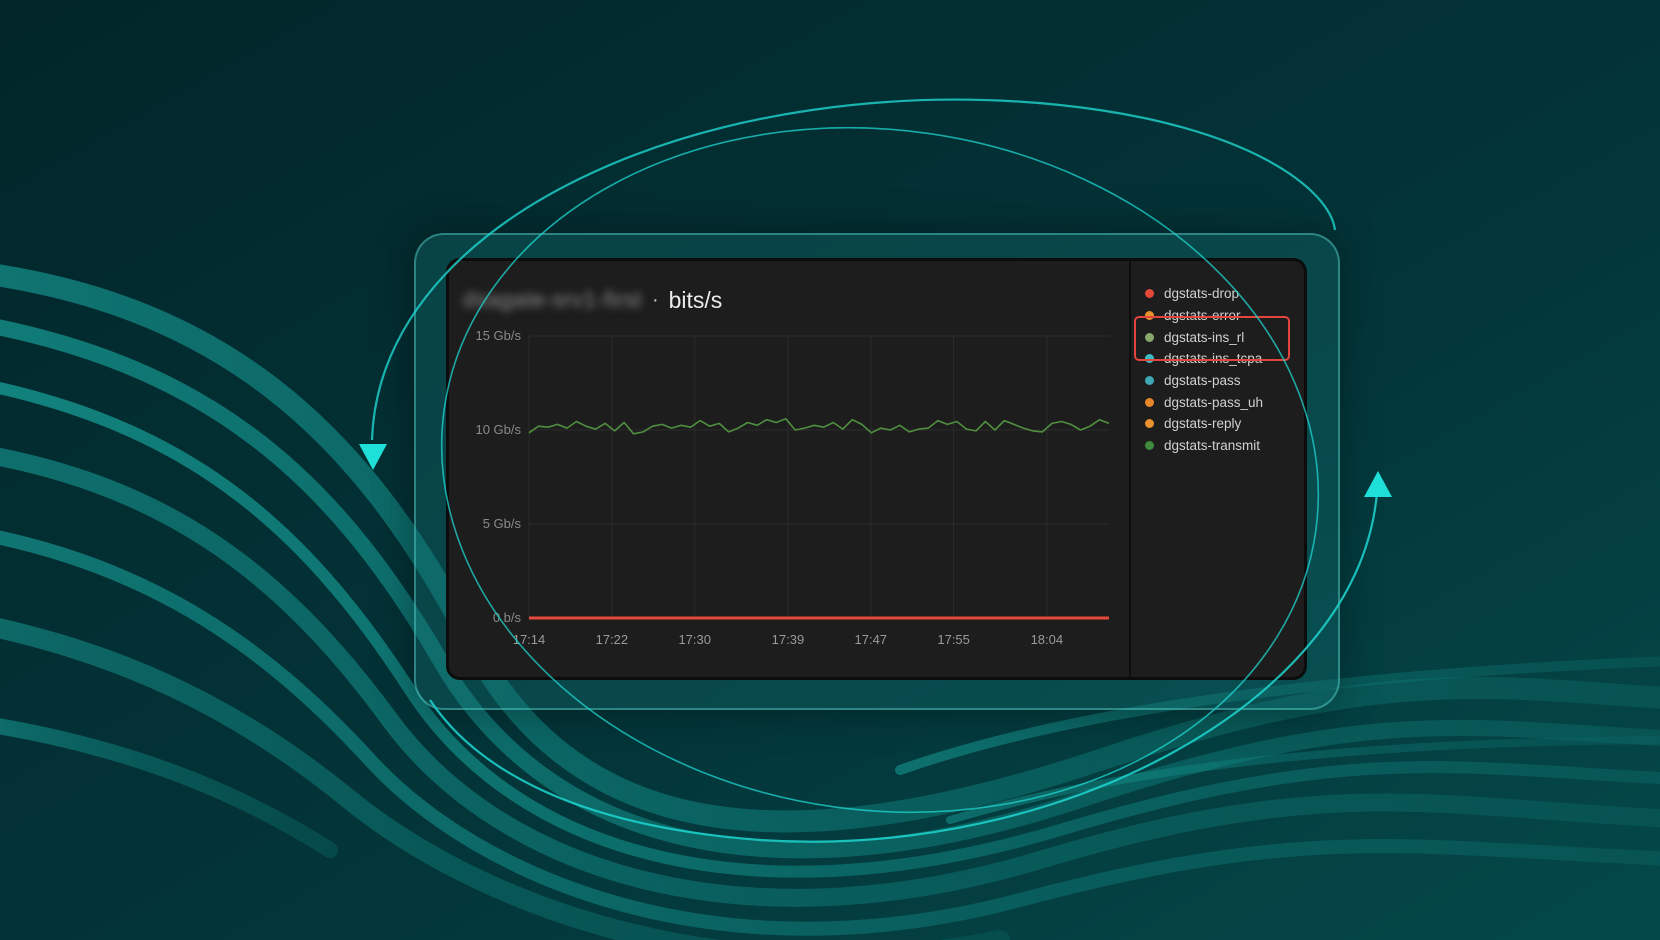 The image size is (1660, 940). What do you see at coordinates (1130, 469) in the screenshot?
I see `legend-divider` at bounding box center [1130, 469].